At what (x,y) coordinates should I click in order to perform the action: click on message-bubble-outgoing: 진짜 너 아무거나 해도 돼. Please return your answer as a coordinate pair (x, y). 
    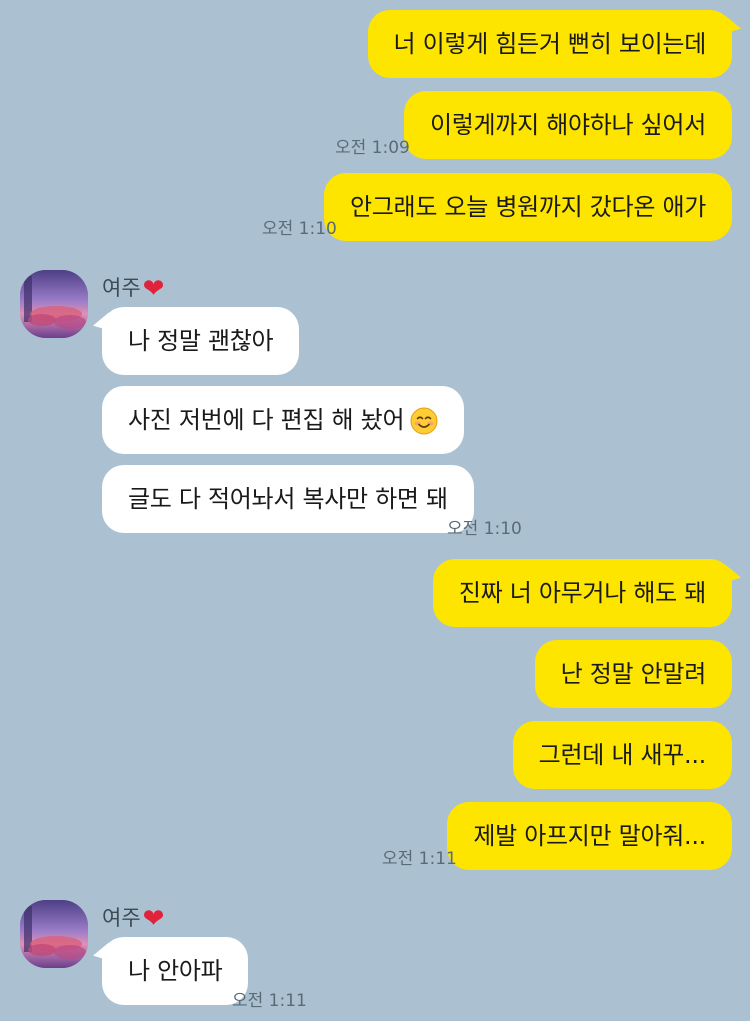
    Looking at the image, I should click on (582, 593).